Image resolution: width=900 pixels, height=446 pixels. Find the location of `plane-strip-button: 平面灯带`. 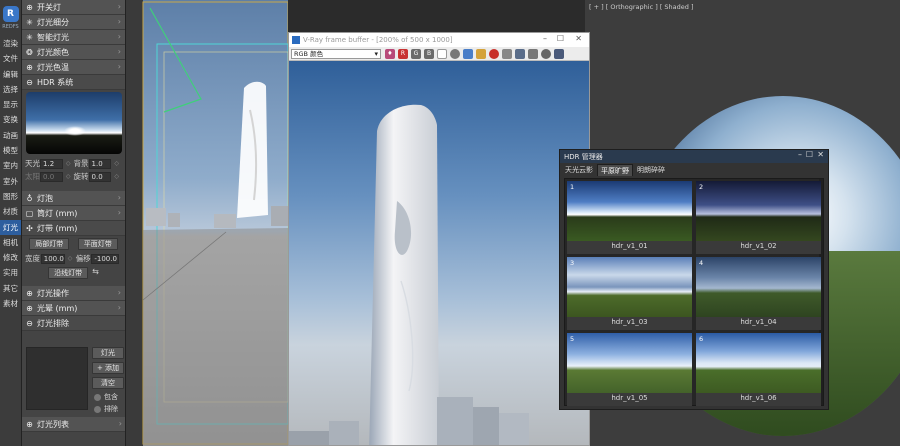

plane-strip-button: 平面灯带 is located at coordinates (97, 244).